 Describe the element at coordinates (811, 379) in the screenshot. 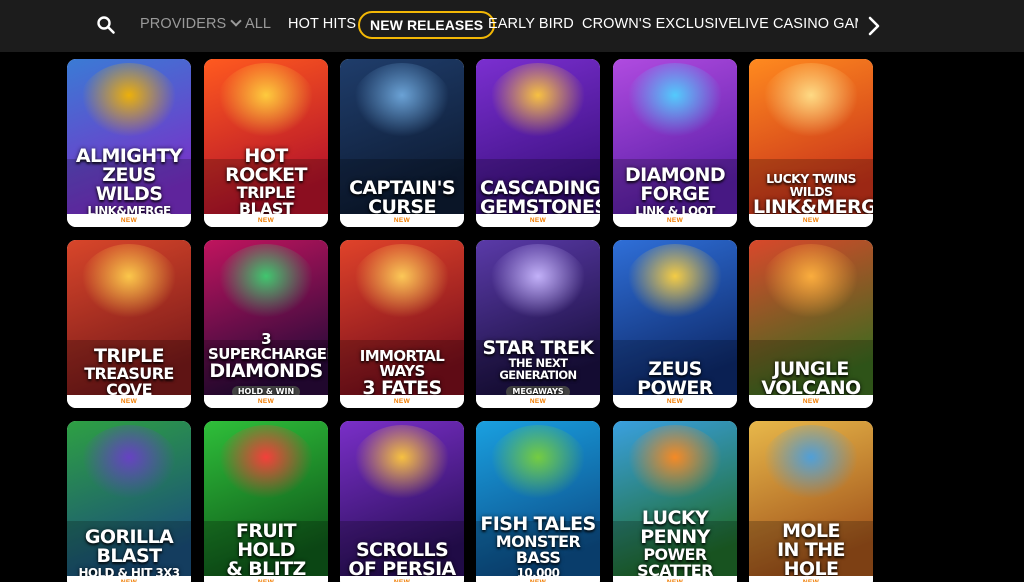

I see `game-title: JUNGLE VOLCANO` at that location.